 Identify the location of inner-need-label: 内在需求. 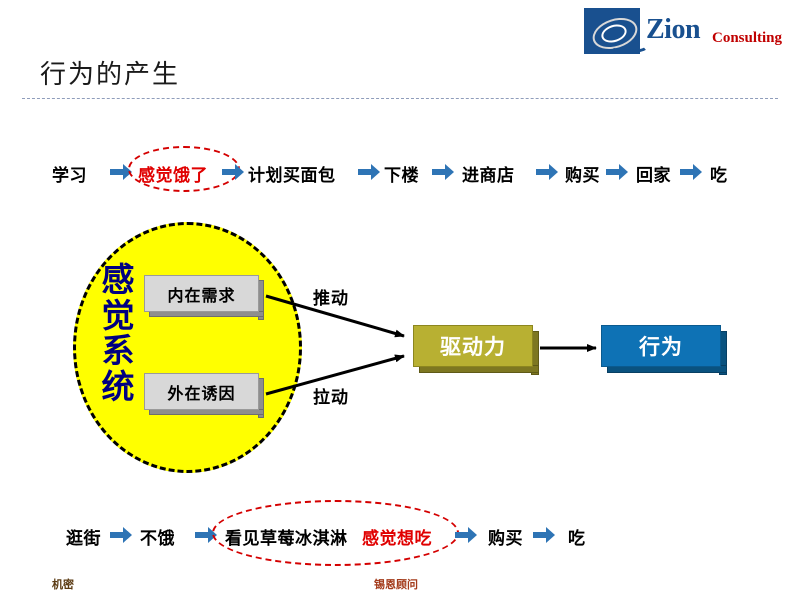
(201, 293).